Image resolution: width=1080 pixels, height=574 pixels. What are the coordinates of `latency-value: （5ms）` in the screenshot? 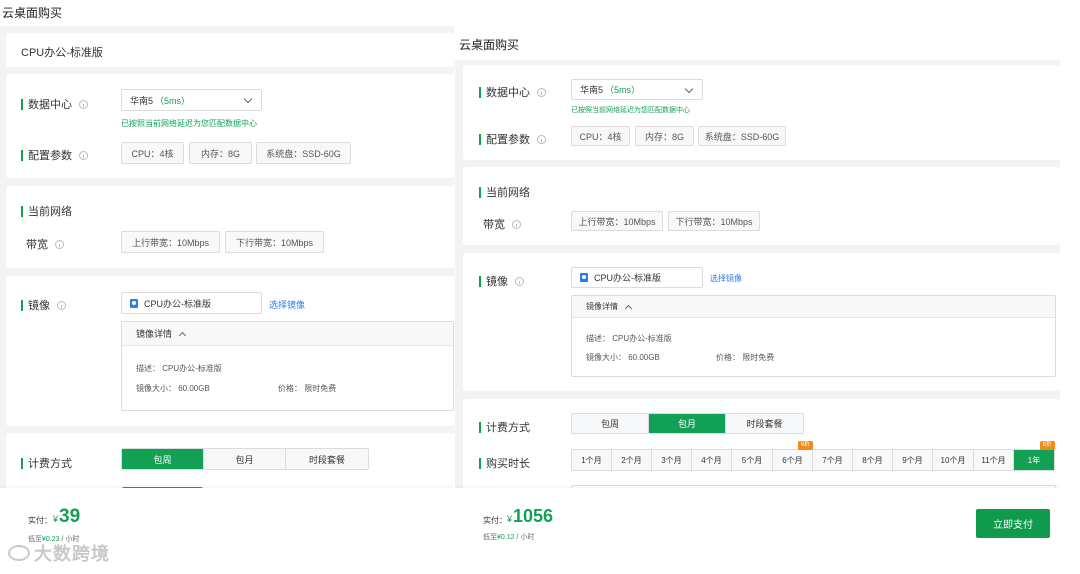 It's located at (173, 100).